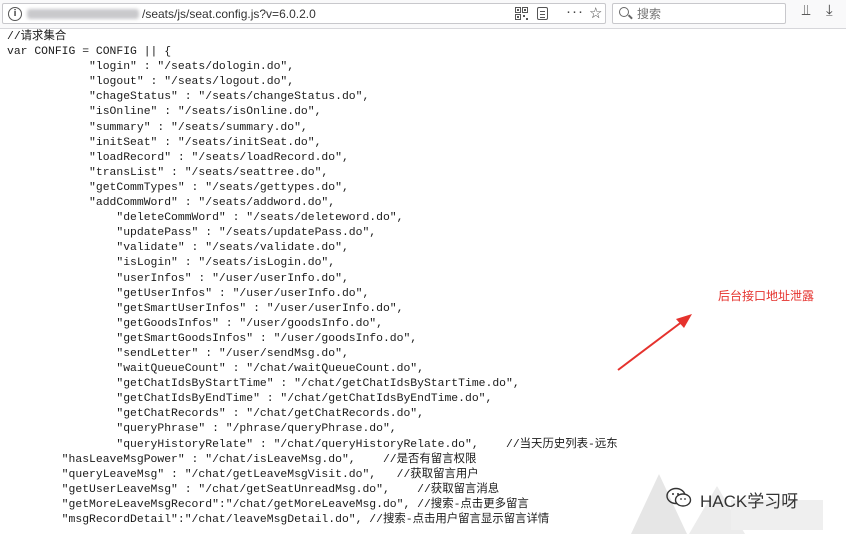 This screenshot has height=537, width=846. I want to click on watermark-text: HACK学习呀, so click(749, 501).